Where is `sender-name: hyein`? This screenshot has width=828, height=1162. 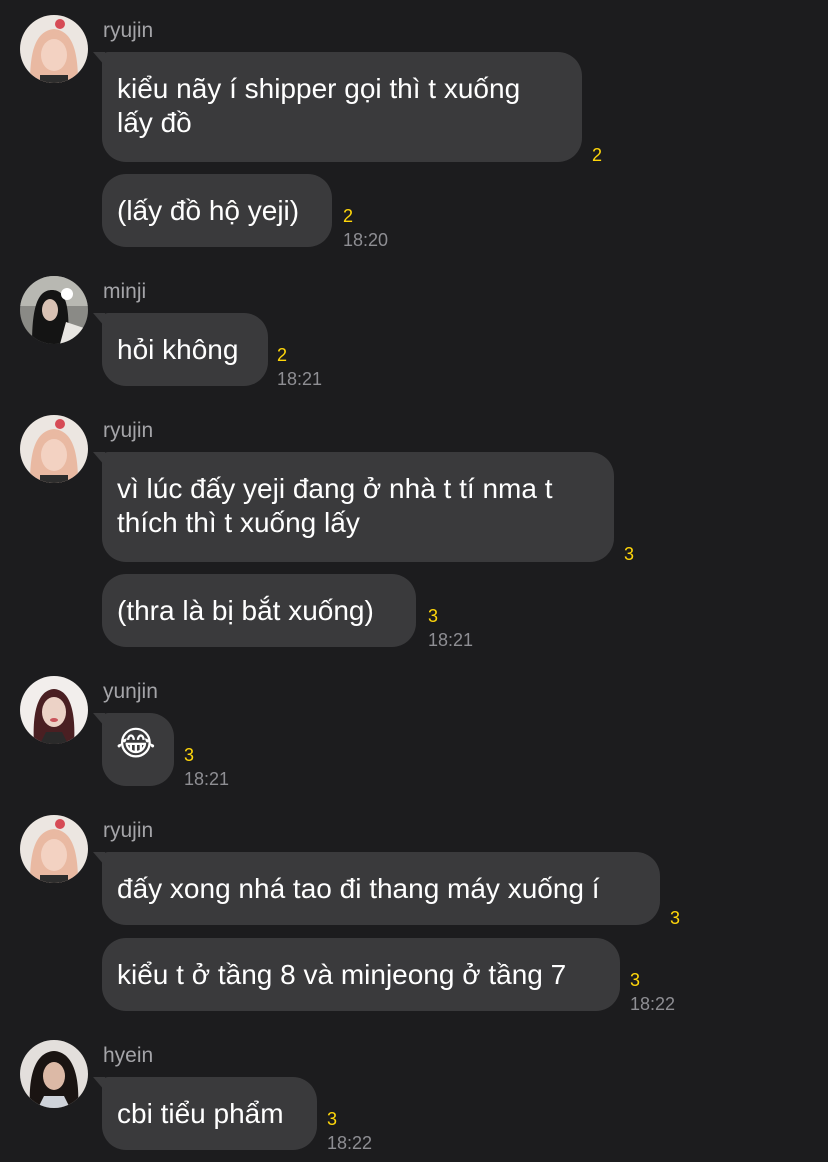
sender-name: hyein is located at coordinates (128, 1055).